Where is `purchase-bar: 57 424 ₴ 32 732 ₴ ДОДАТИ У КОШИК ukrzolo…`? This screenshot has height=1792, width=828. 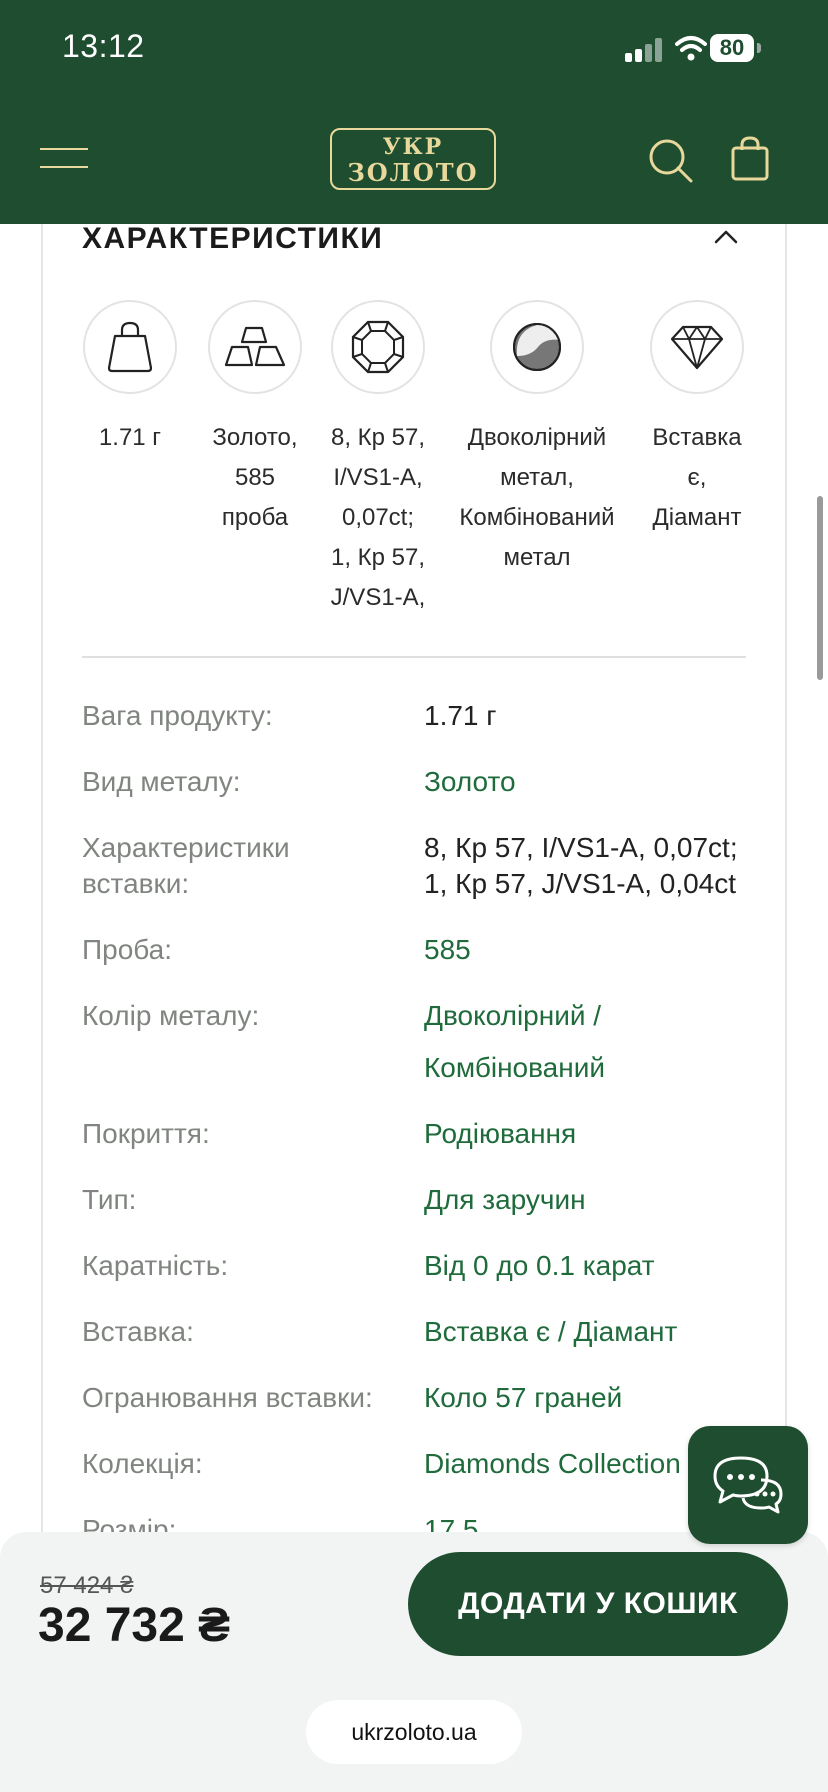
purchase-bar: 57 424 ₴ 32 732 ₴ ДОДАТИ У КОШИК ukrzolo… is located at coordinates (414, 1662).